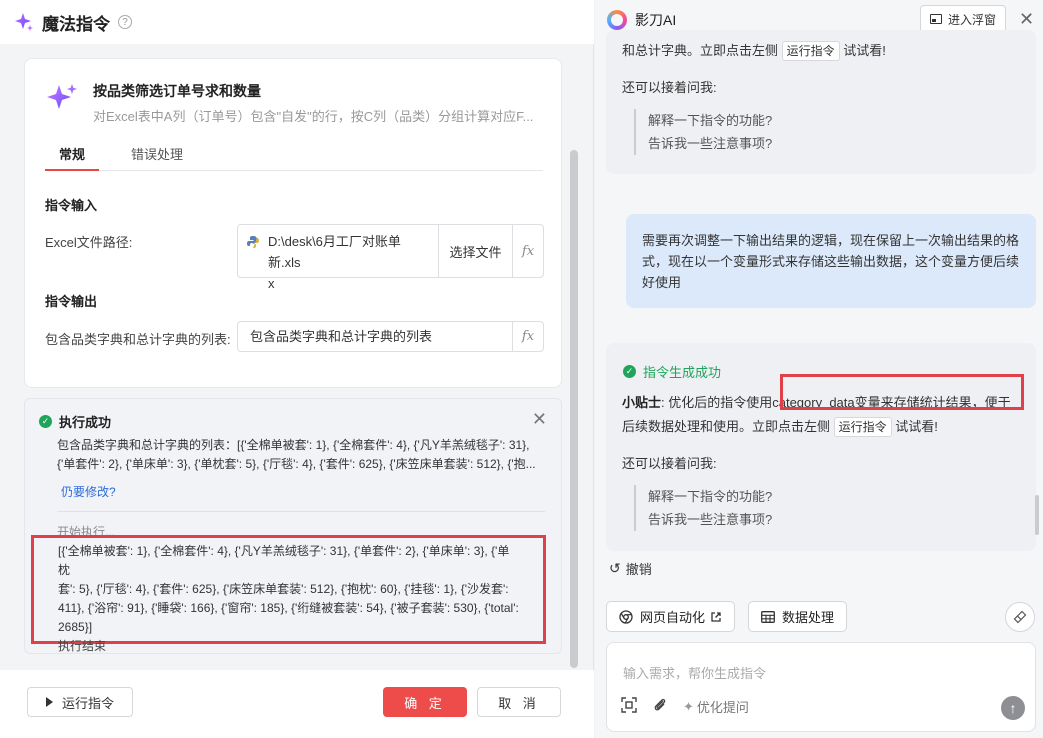 Image resolution: width=1043 pixels, height=738 pixels. What do you see at coordinates (768, 616) in the screenshot?
I see `table-icon` at bounding box center [768, 616].